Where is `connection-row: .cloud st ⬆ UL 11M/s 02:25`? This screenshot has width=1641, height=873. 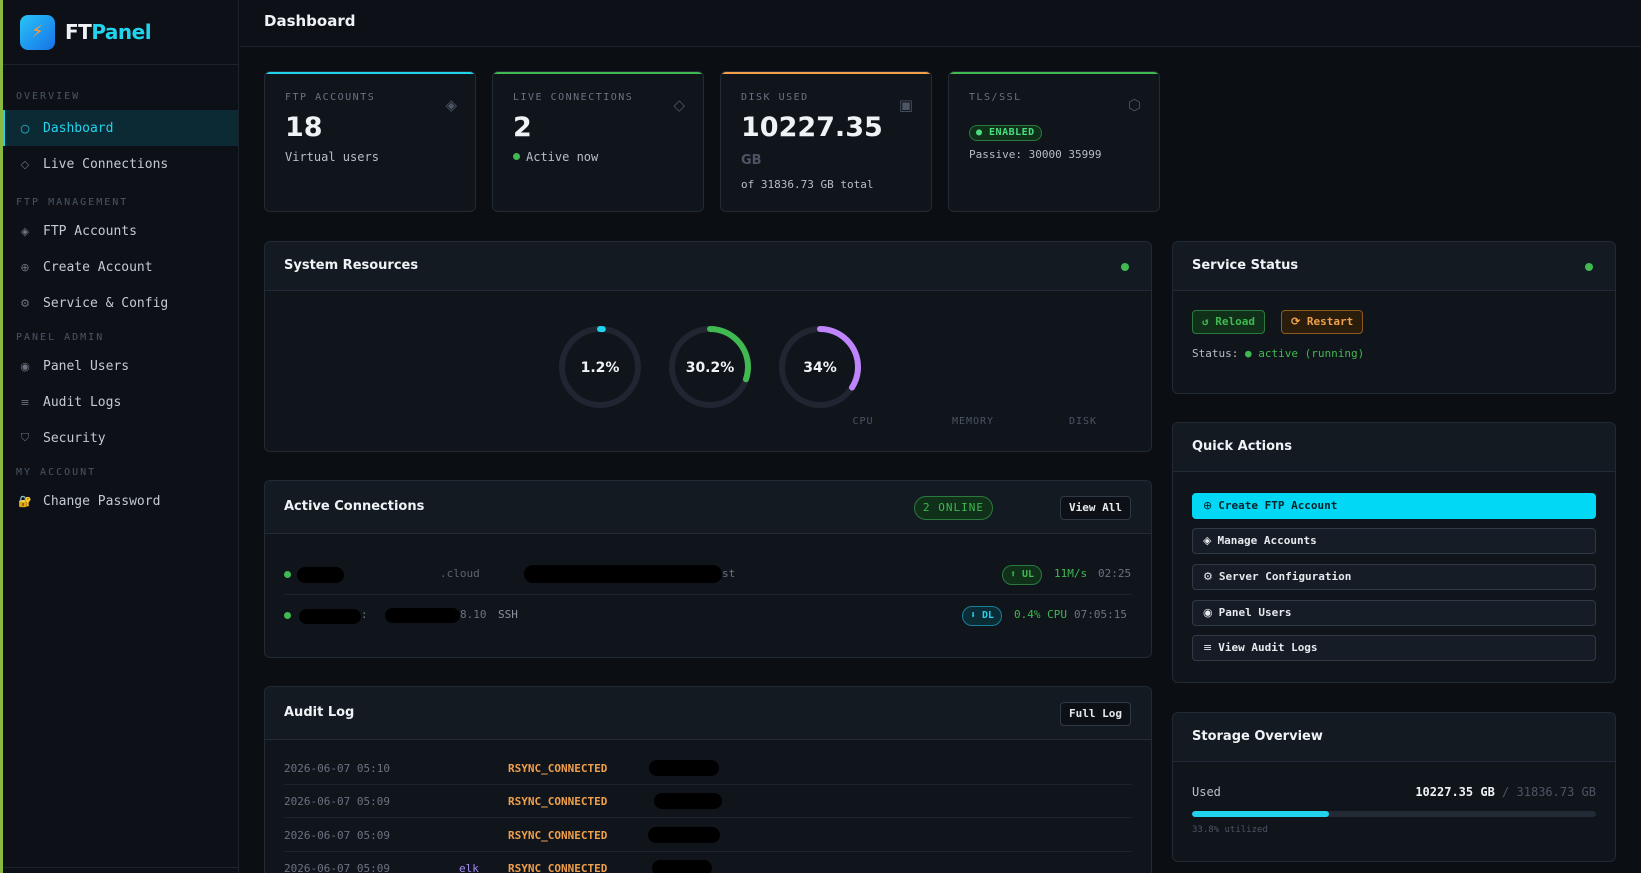
connection-row: .cloud st ⬆ UL 11M/s 02:25 is located at coordinates (708, 575).